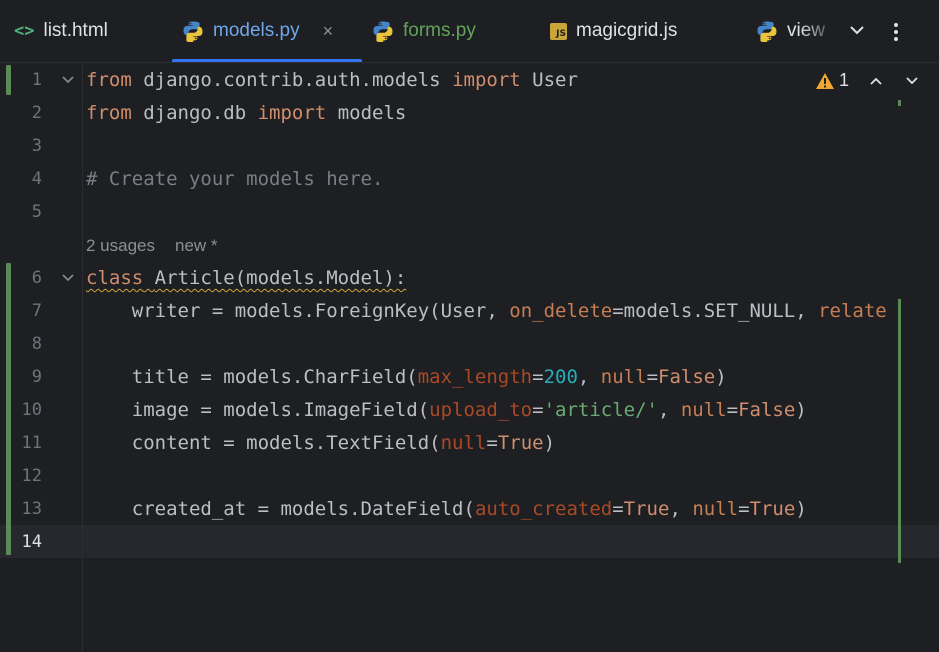 The image size is (939, 652). What do you see at coordinates (469, 146) in the screenshot?
I see `code-line: 3` at bounding box center [469, 146].